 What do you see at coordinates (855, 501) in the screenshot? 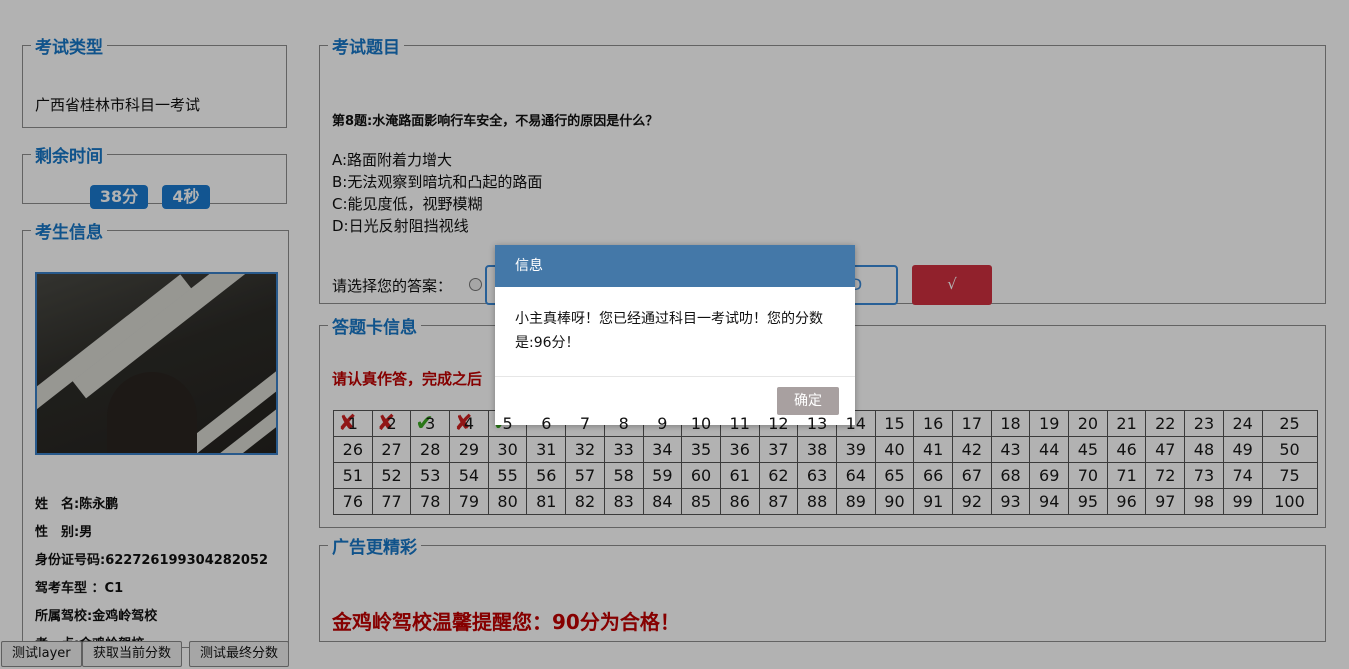
I see `answer-card-number: 89` at bounding box center [855, 501].